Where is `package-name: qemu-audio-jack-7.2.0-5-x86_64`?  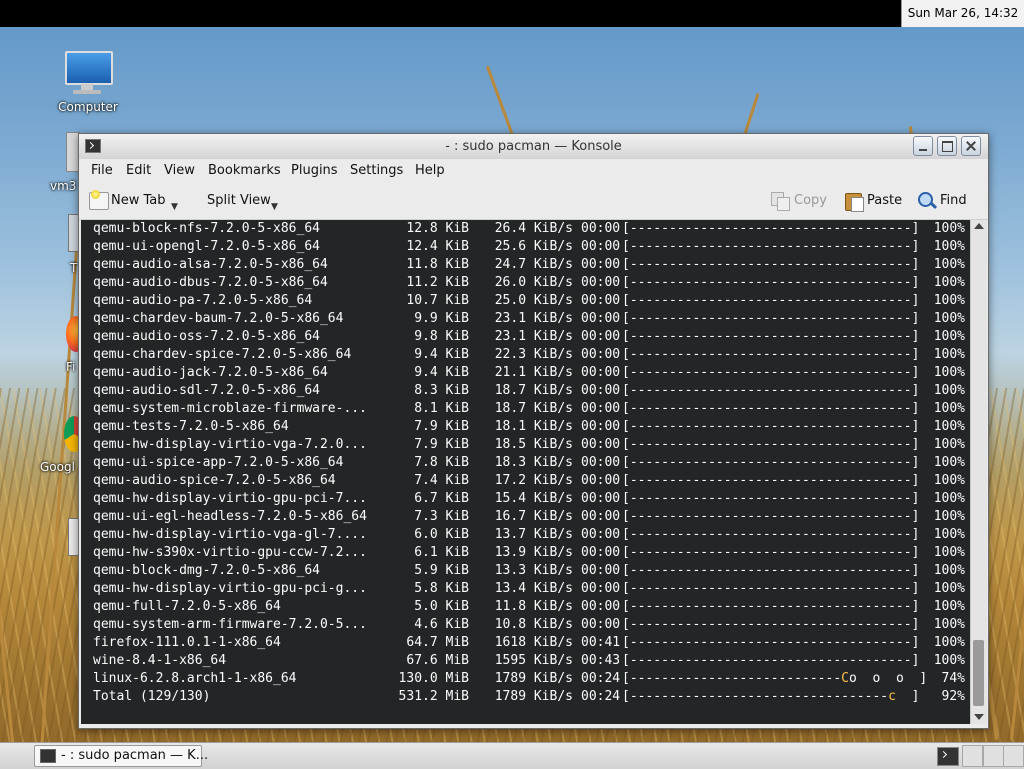
package-name: qemu-audio-jack-7.2.0-5-x86_64 is located at coordinates (210, 372).